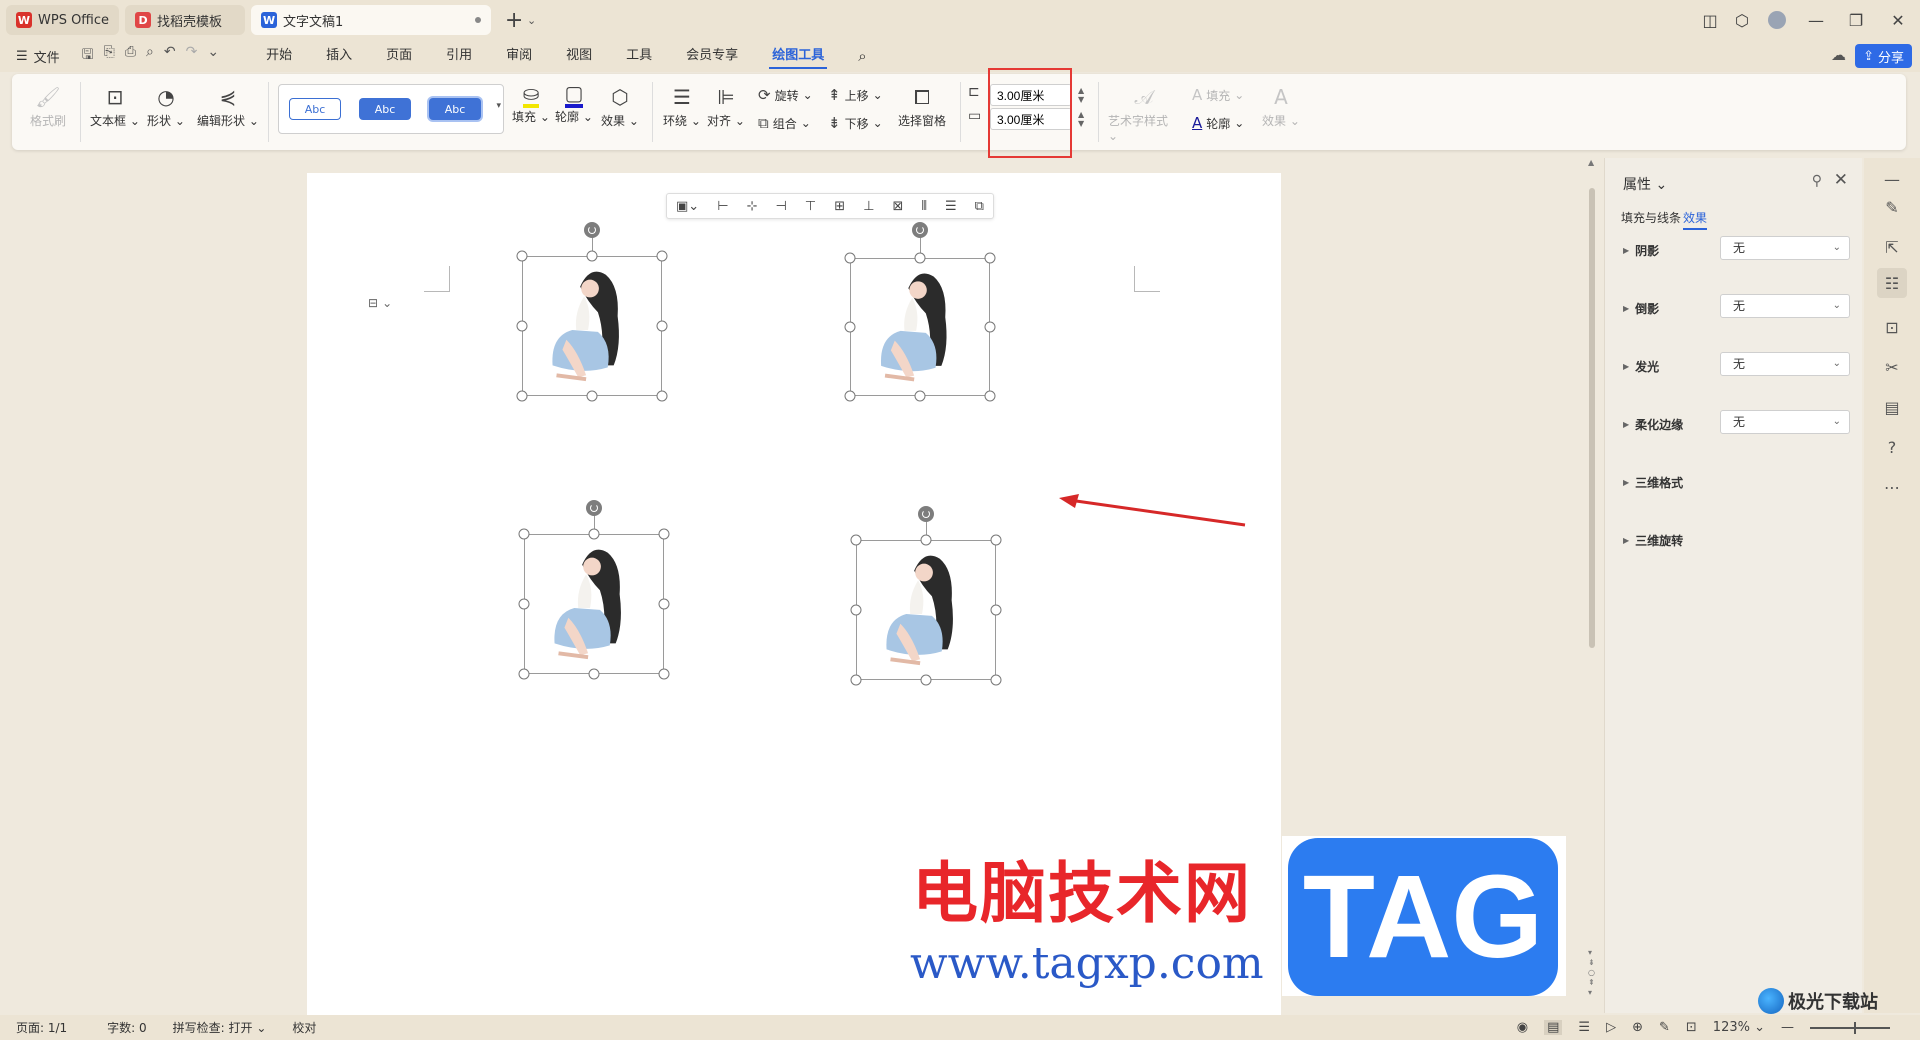  I want to click on prop-glow: ▶ 发光, so click(1641, 366).